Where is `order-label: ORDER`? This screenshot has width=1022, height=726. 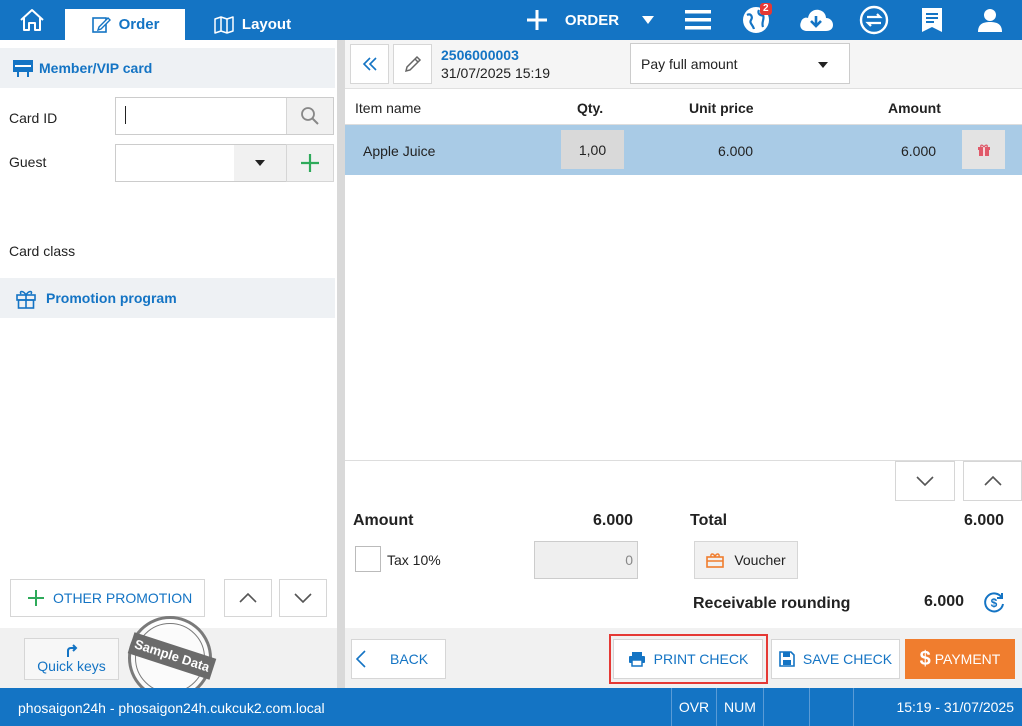 order-label: ORDER is located at coordinates (592, 20).